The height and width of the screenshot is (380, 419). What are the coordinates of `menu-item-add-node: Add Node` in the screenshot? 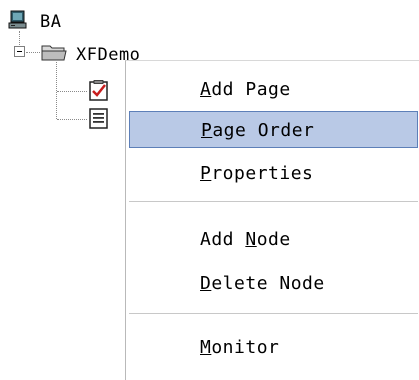 It's located at (273, 239).